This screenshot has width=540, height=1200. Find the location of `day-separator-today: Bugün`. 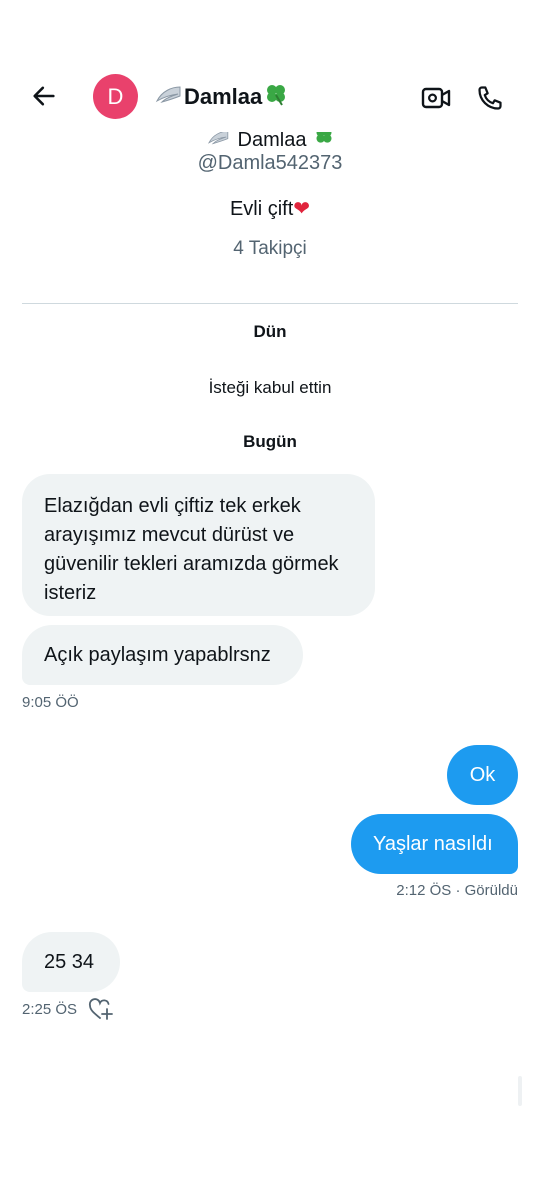

day-separator-today: Bugün is located at coordinates (270, 441).